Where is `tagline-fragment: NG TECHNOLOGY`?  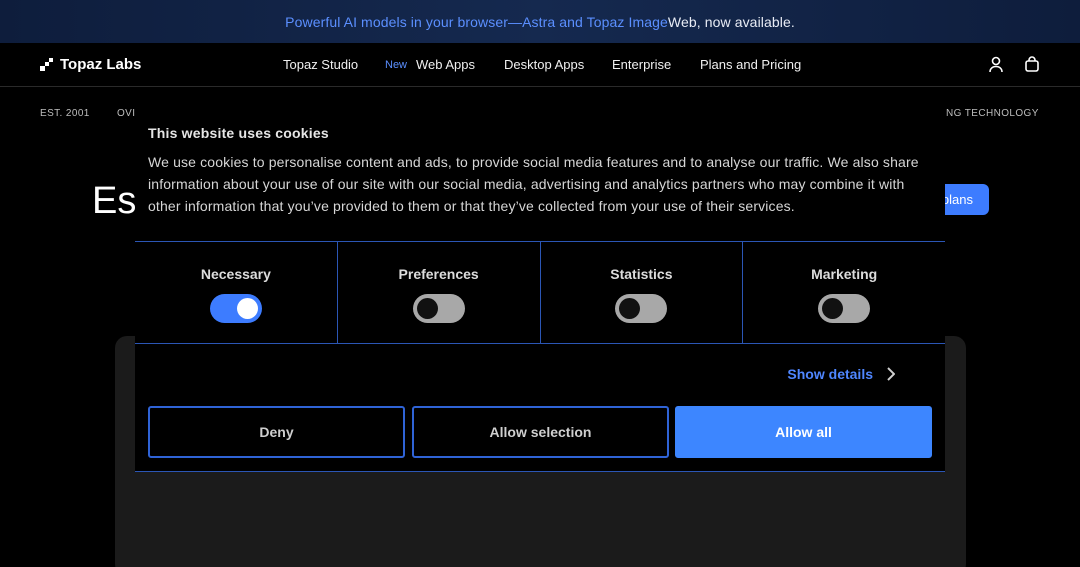
tagline-fragment: NG TECHNOLOGY is located at coordinates (992, 113).